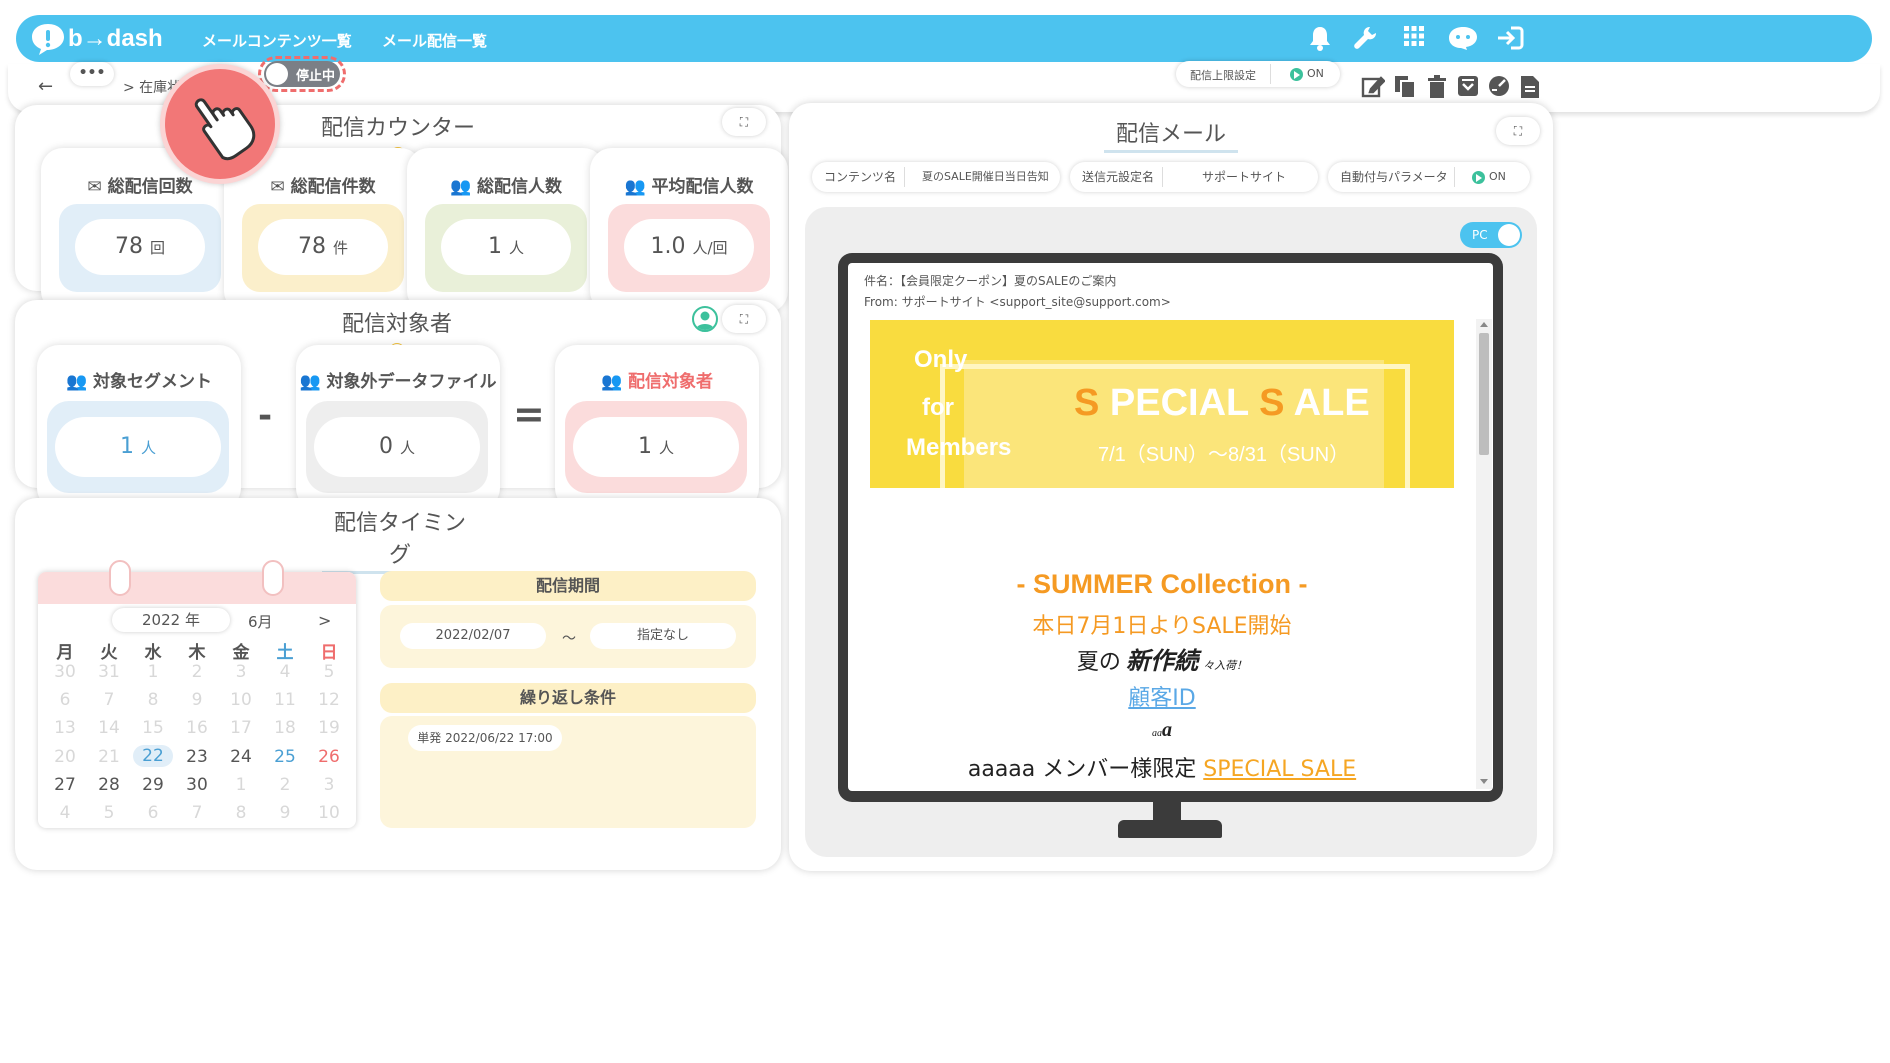 The image size is (1890, 1063). What do you see at coordinates (273, 578) in the screenshot?
I see `calendar-ring-right` at bounding box center [273, 578].